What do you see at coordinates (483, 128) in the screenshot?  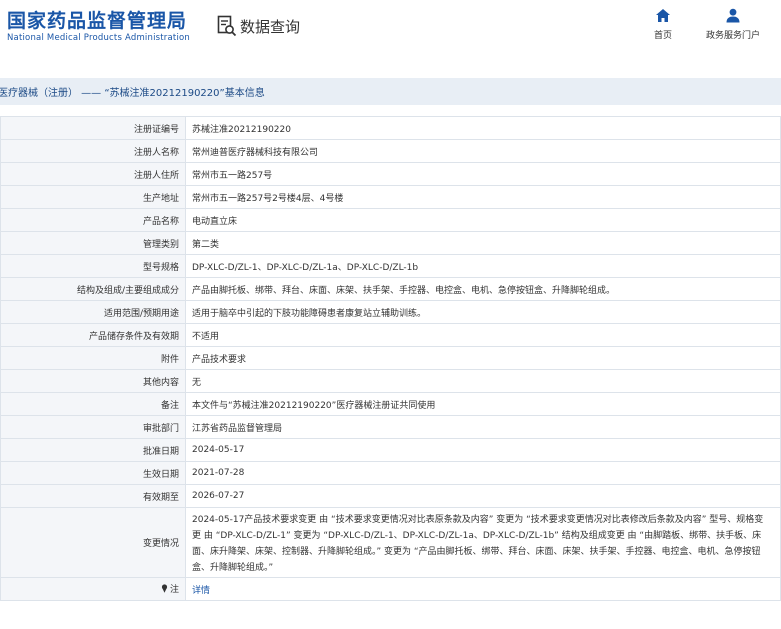 I see `field-value: 苏械注准20212190220` at bounding box center [483, 128].